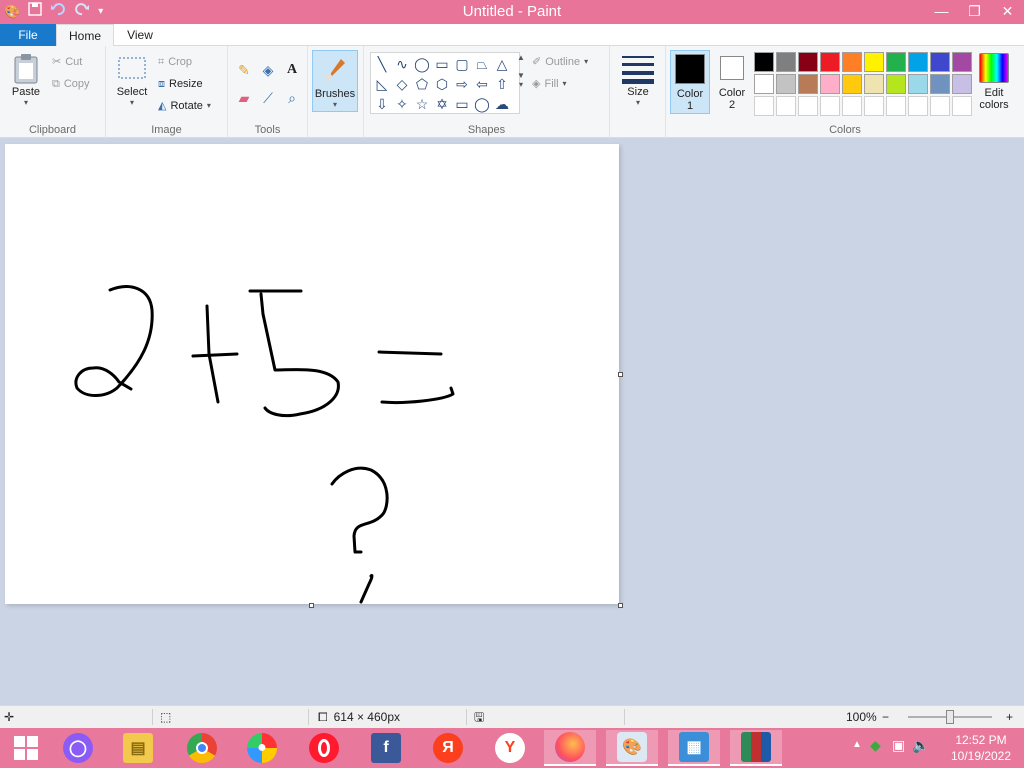 The image size is (1024, 768). I want to click on start-button, so click(26, 748).